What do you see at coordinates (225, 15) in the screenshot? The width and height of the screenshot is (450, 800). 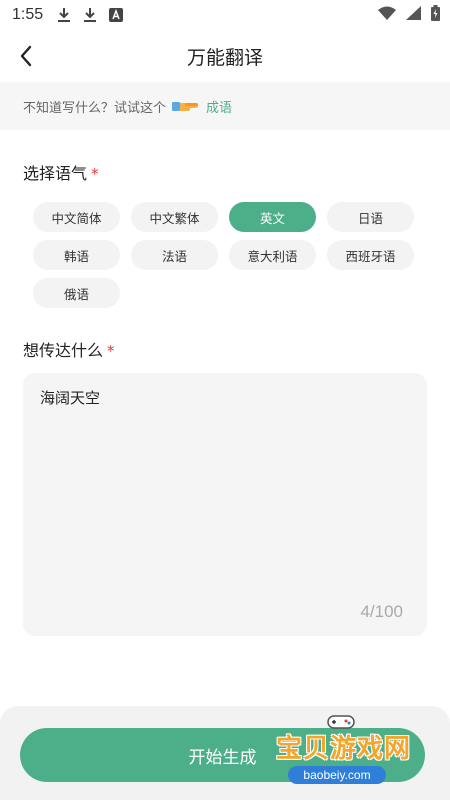 I see `status-bar: 1:55` at bounding box center [225, 15].